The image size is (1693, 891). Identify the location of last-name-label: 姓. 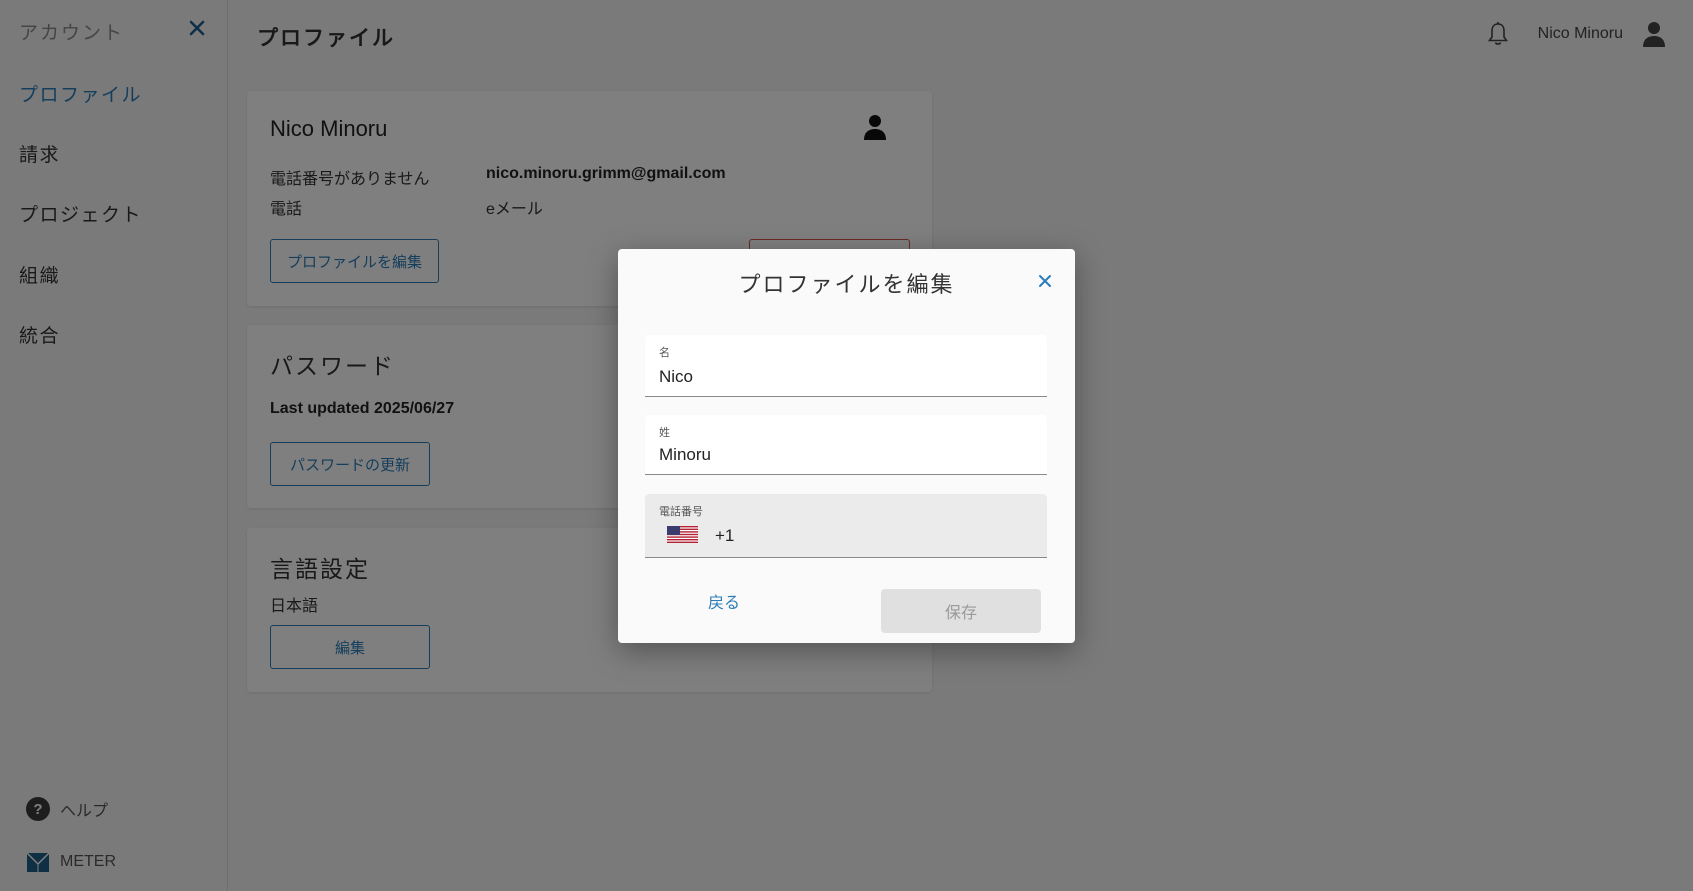
(664, 432).